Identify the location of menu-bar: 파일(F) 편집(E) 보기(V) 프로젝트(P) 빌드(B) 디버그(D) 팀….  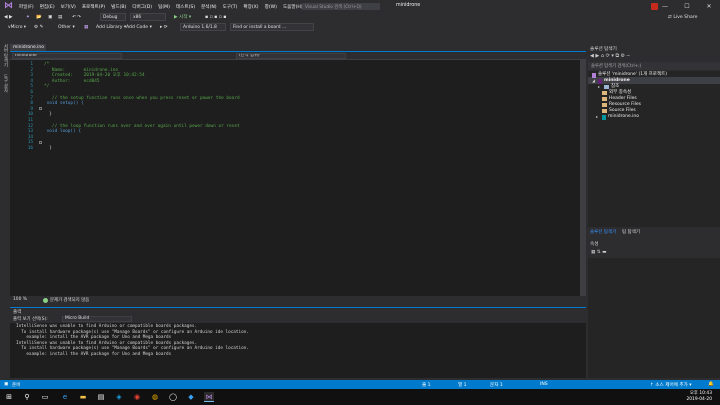
(161, 7).